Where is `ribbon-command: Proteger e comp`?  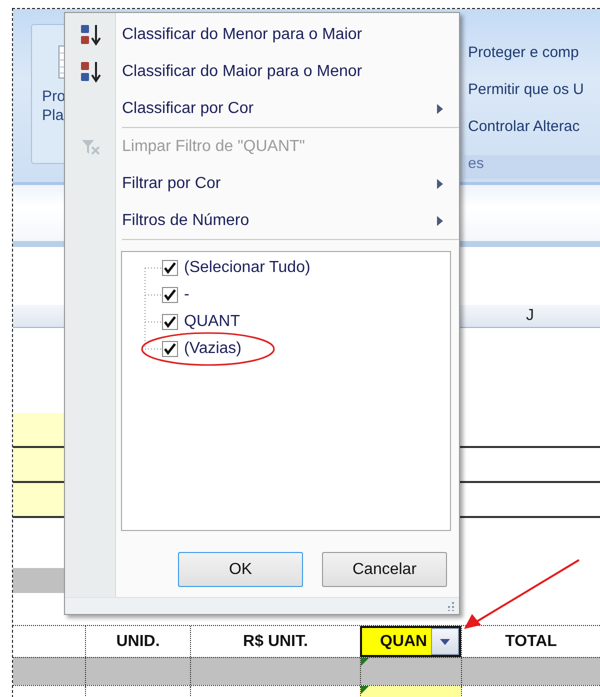 ribbon-command: Proteger e comp is located at coordinates (534, 62).